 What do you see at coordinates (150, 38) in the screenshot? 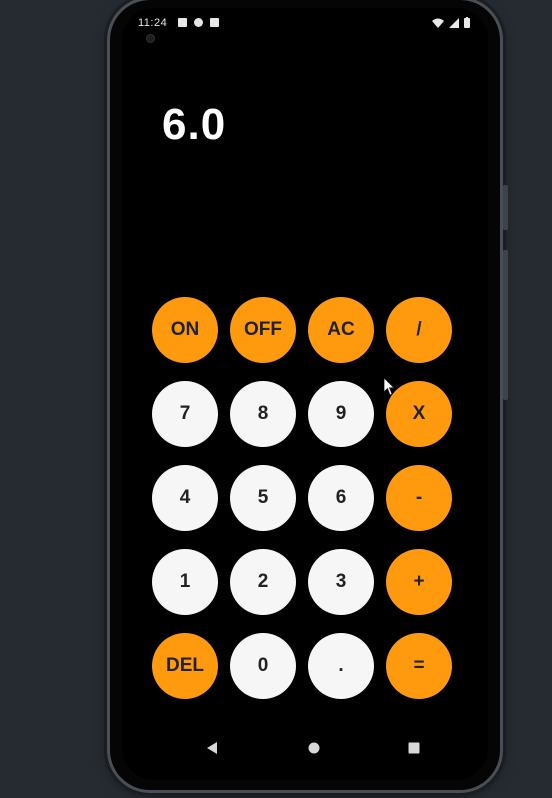
I see `front-camera` at bounding box center [150, 38].